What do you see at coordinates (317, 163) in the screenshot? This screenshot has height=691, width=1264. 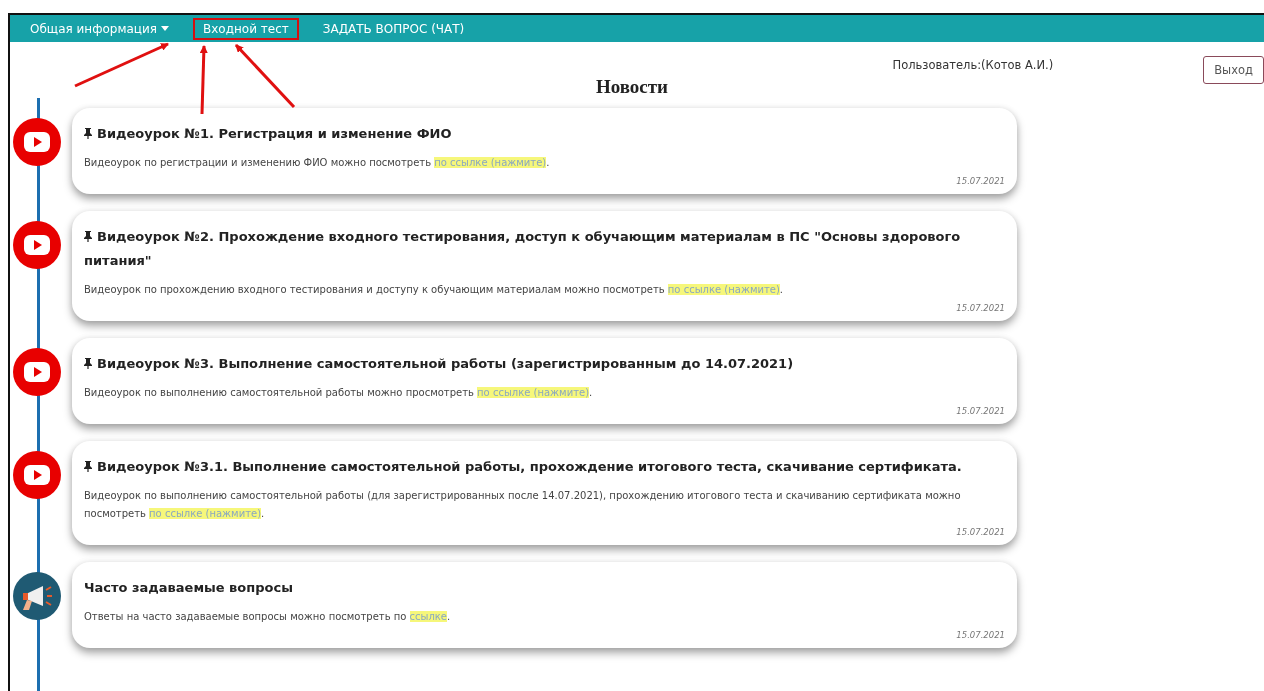 I see `news-text: Видеоурок по регистрации и изменению ФИО можно посмотреть по ссылке (нажмите).` at bounding box center [317, 163].